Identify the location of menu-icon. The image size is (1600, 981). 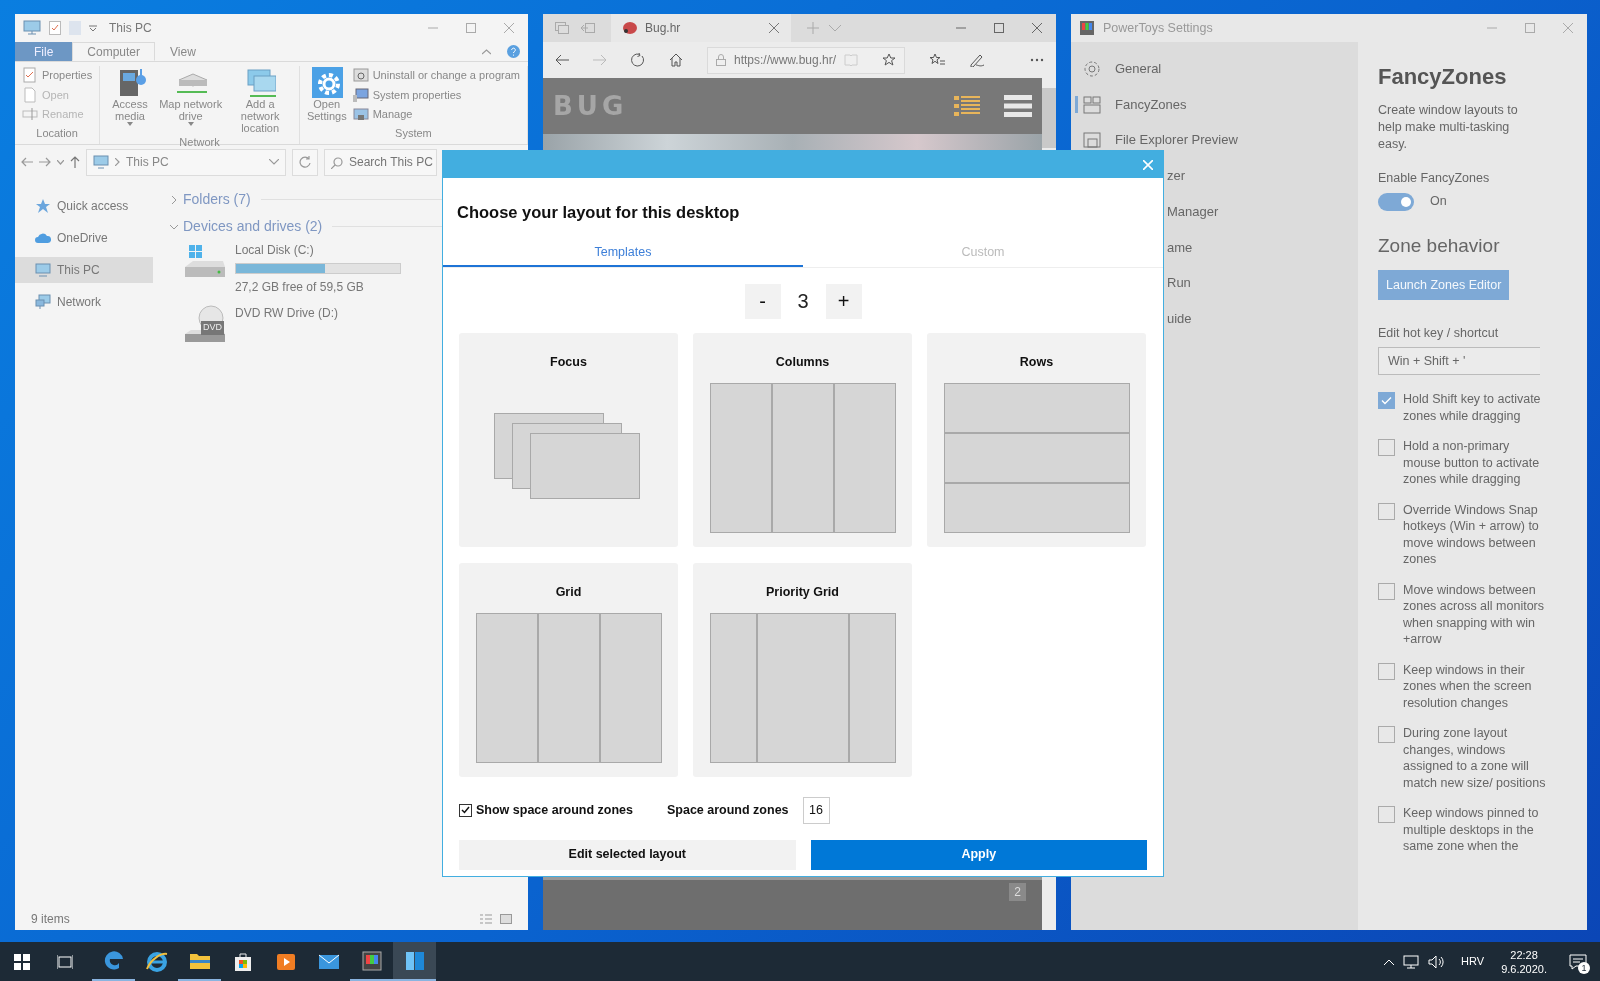
(1018, 106).